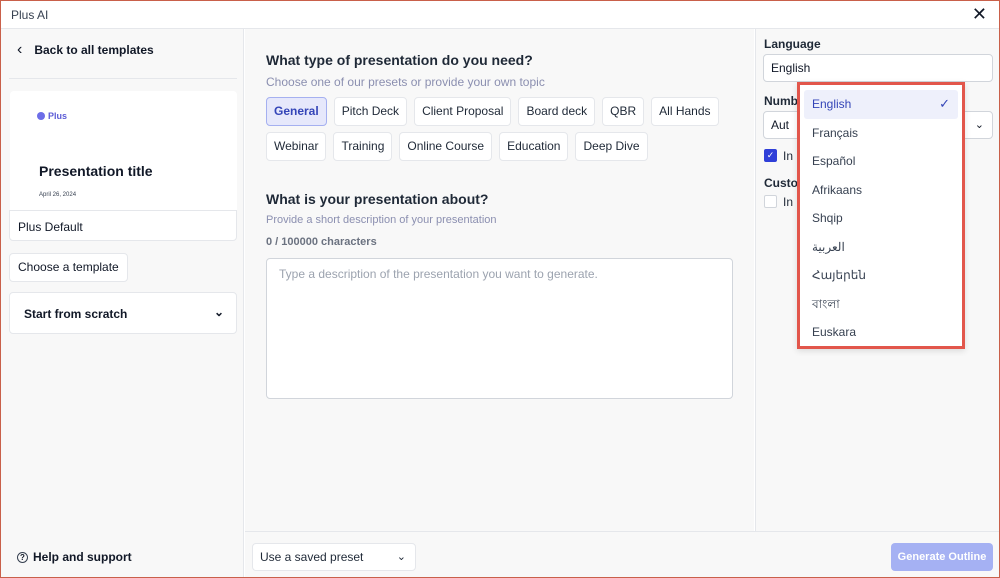  What do you see at coordinates (881, 161) in the screenshot?
I see `language-option: Español` at bounding box center [881, 161].